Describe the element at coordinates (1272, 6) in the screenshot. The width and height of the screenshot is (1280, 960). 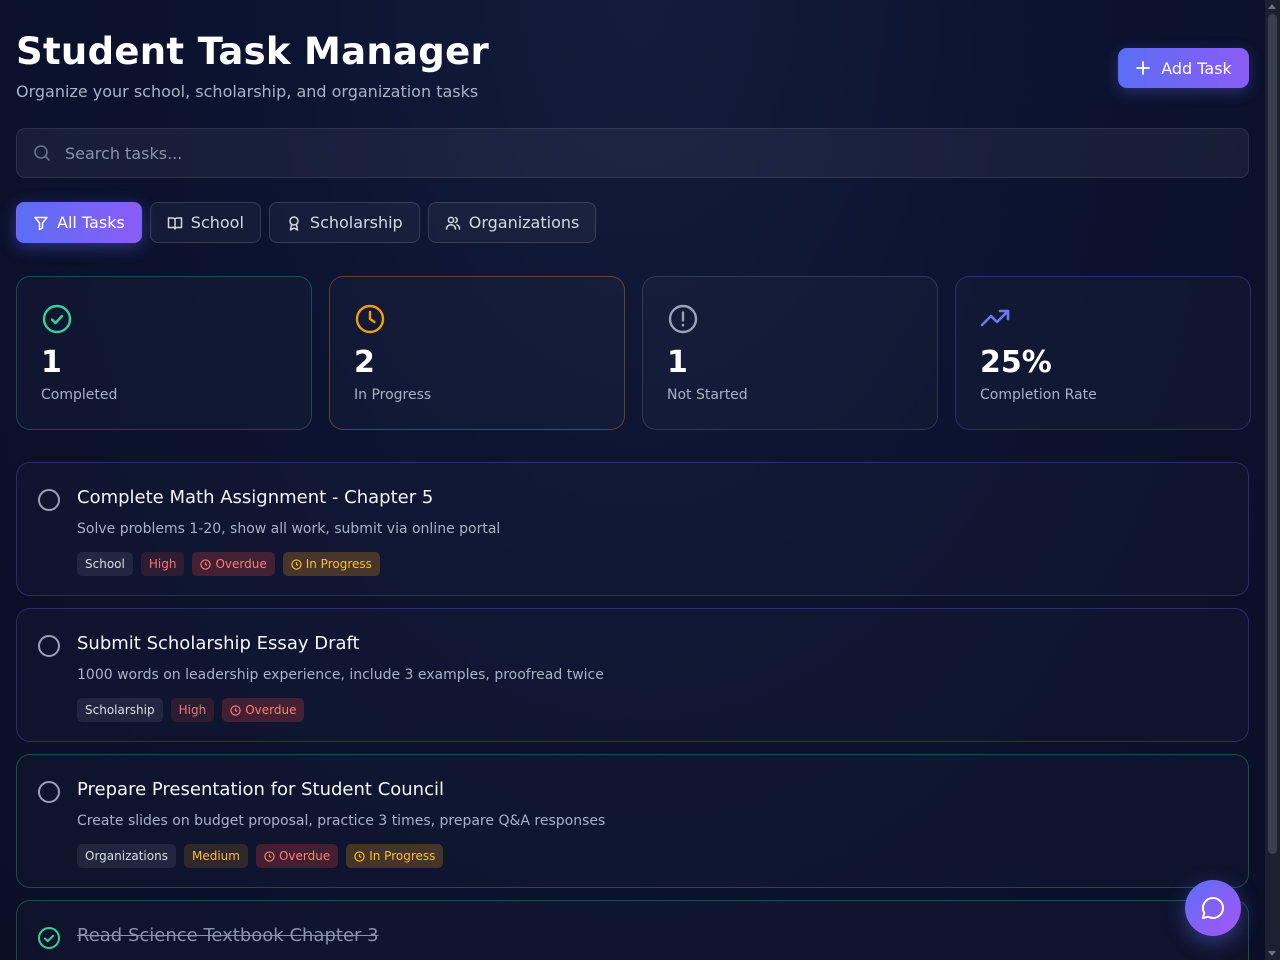
I see `scroll-up-arrow` at that location.